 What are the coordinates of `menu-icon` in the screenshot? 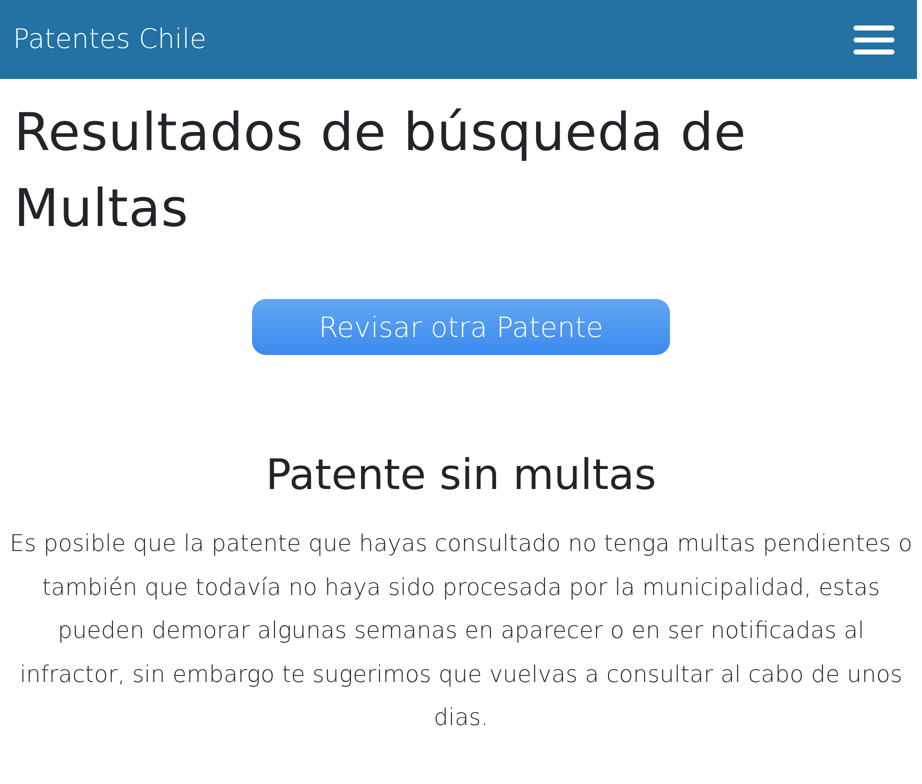 It's located at (874, 39).